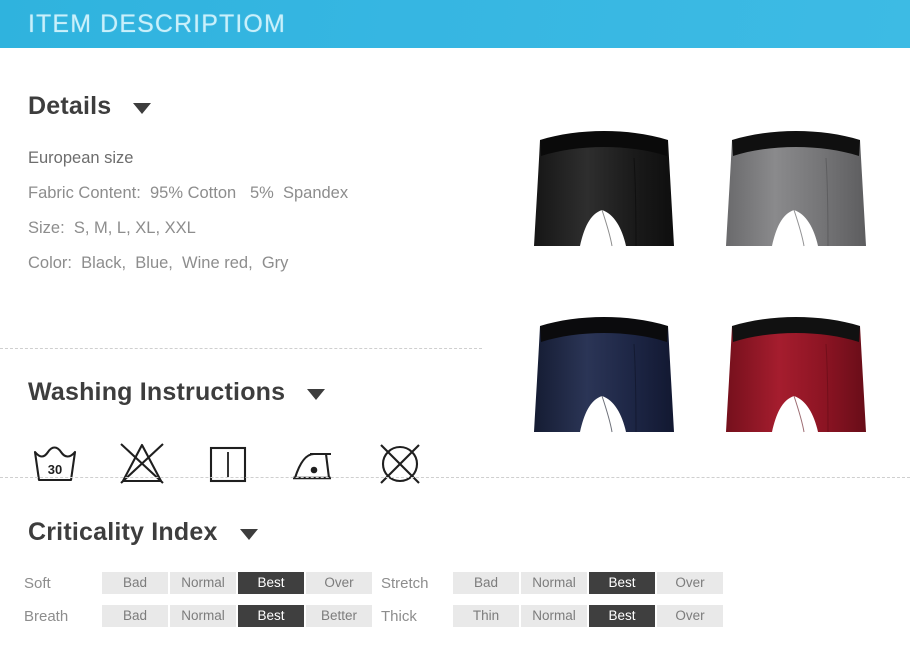 The image size is (910, 655). What do you see at coordinates (188, 193) in the screenshot?
I see `details-line-fabric-content: Fabric Content: 95% Cotton 5% Spandex` at bounding box center [188, 193].